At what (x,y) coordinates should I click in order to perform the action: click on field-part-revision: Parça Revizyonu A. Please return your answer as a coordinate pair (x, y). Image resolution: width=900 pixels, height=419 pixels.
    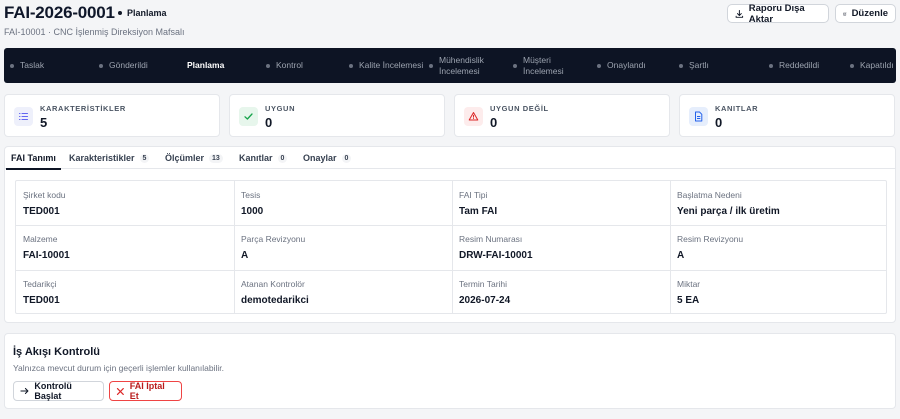
    Looking at the image, I should click on (343, 247).